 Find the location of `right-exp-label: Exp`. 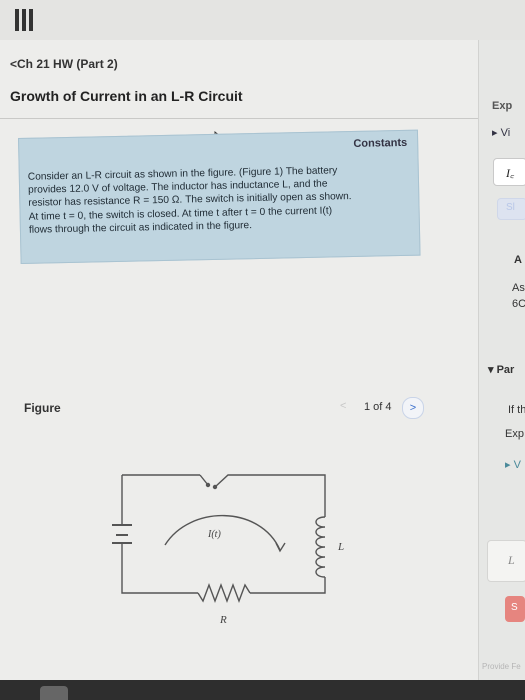

right-exp-label: Exp is located at coordinates (502, 106).